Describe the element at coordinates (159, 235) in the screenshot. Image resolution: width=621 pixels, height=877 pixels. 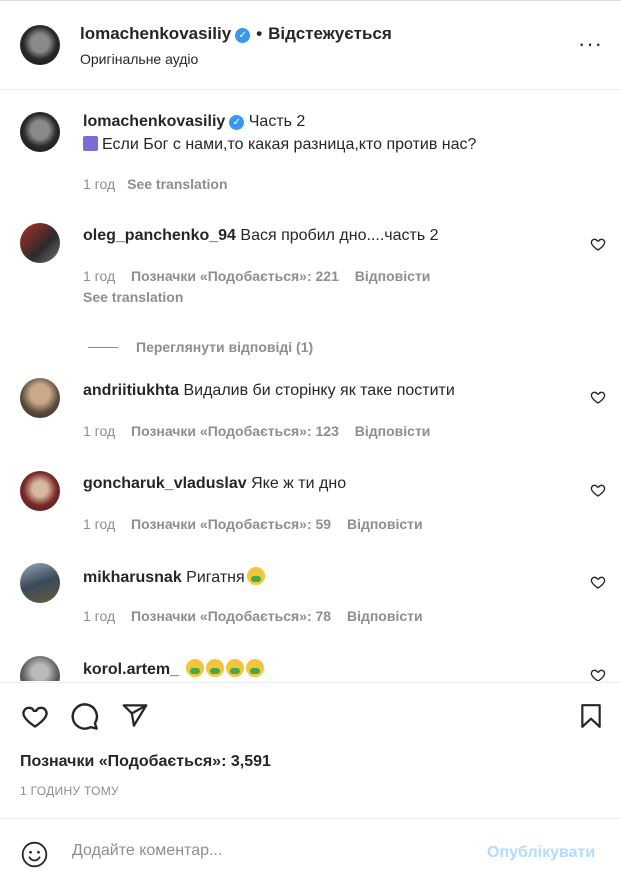
I see `comment-username: oleg_panchenko_94` at that location.